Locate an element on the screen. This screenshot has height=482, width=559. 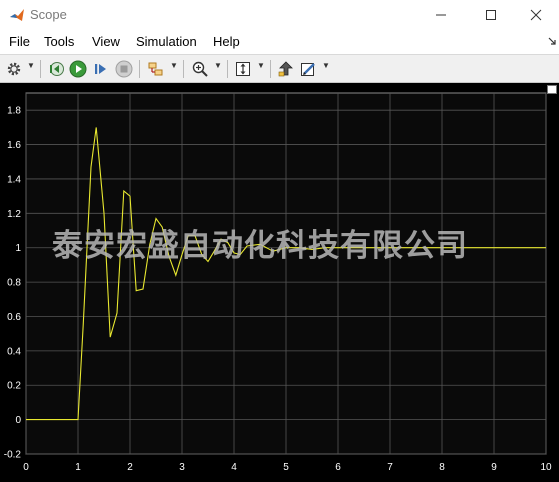
run-button is located at coordinates (78, 69).